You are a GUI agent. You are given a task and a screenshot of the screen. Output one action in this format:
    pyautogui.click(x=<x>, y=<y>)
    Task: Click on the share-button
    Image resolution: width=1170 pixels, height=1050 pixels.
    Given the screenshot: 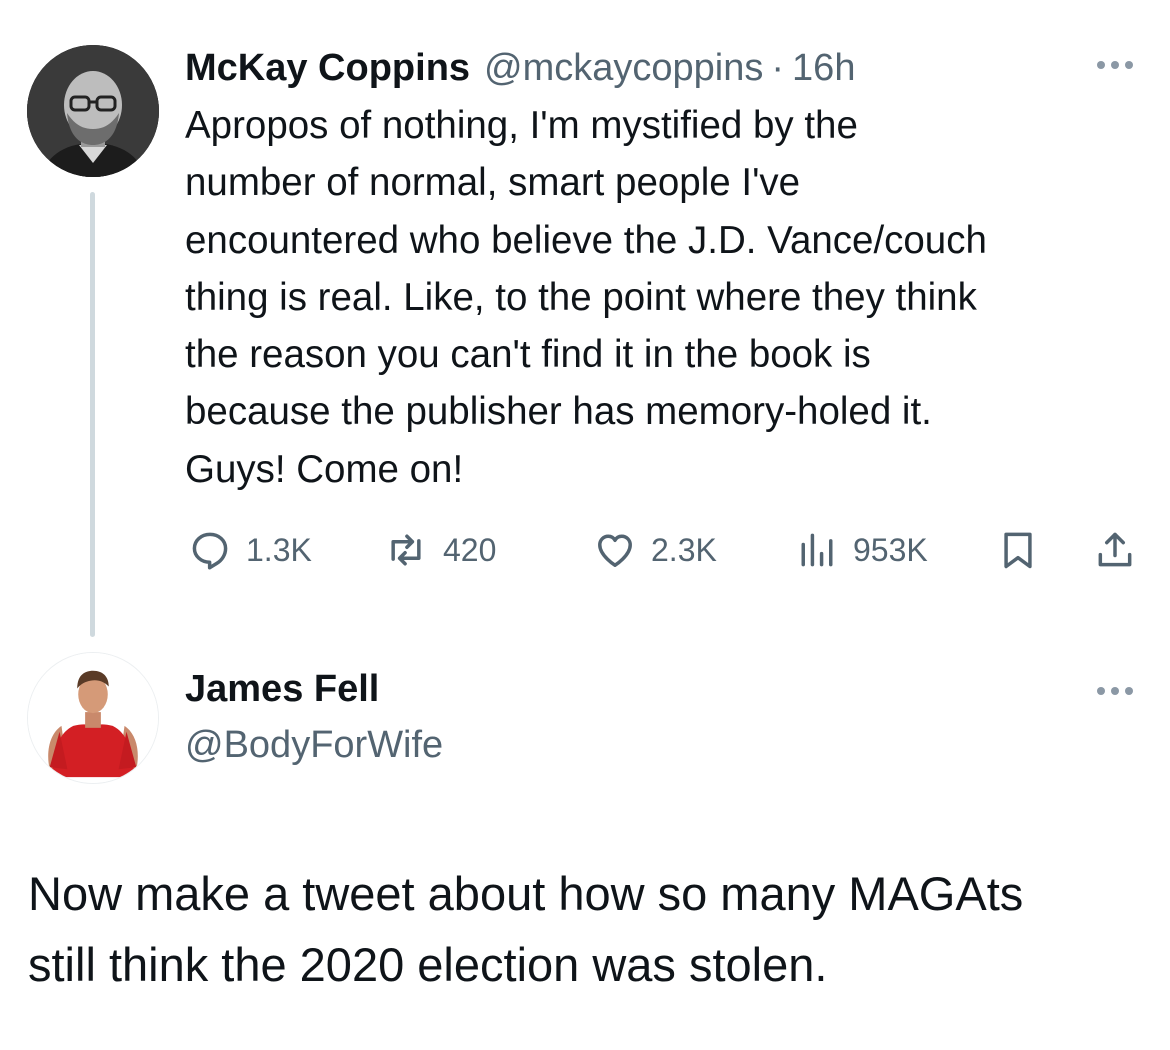 What is the action you would take?
    pyautogui.click(x=1115, y=550)
    